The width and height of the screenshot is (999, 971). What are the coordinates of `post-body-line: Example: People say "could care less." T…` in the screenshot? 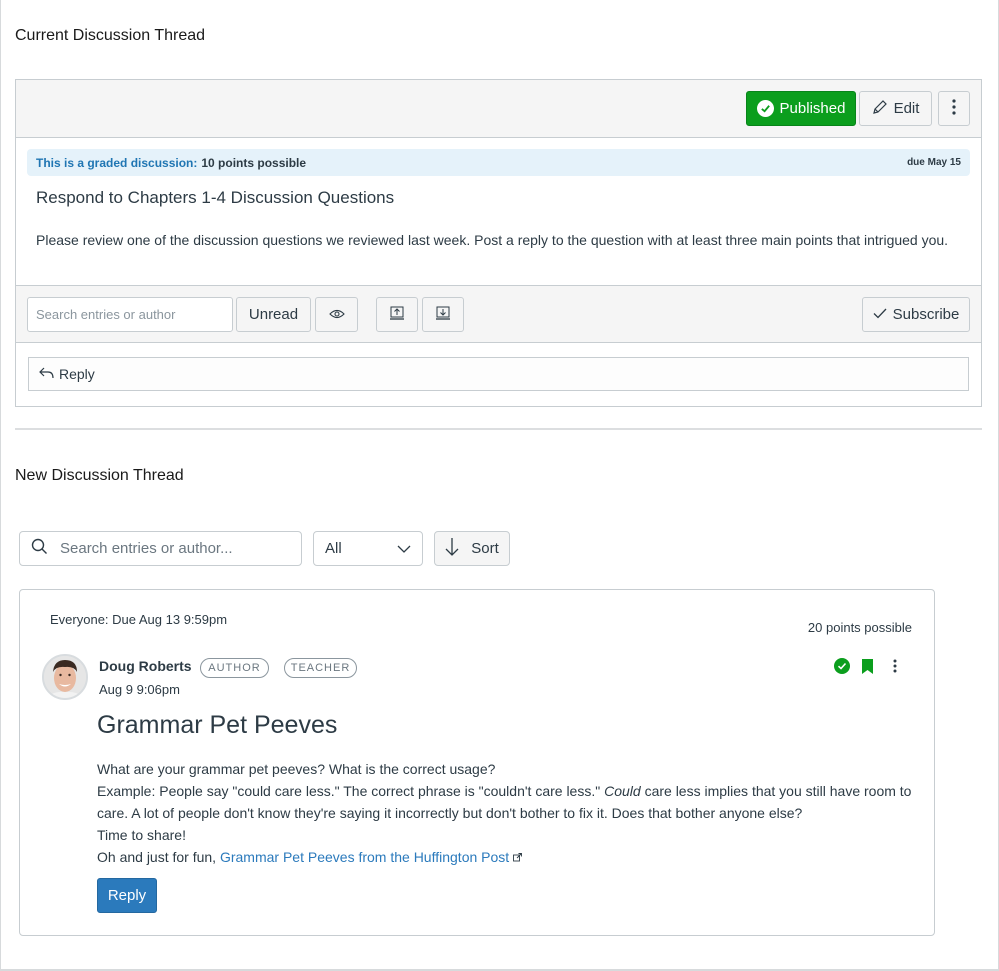 It's located at (507, 802).